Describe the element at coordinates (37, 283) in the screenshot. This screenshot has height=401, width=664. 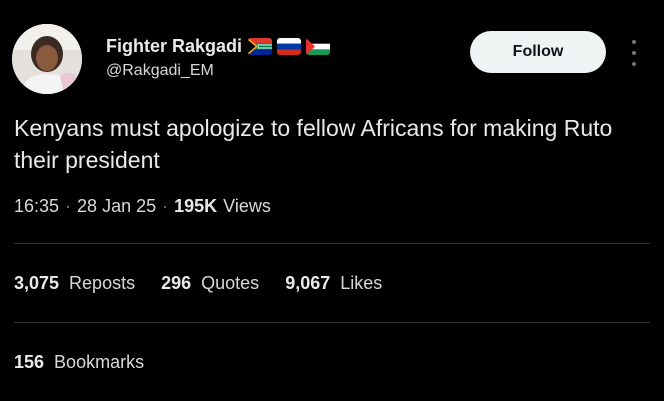
I see `reposts-count: 3,075` at that location.